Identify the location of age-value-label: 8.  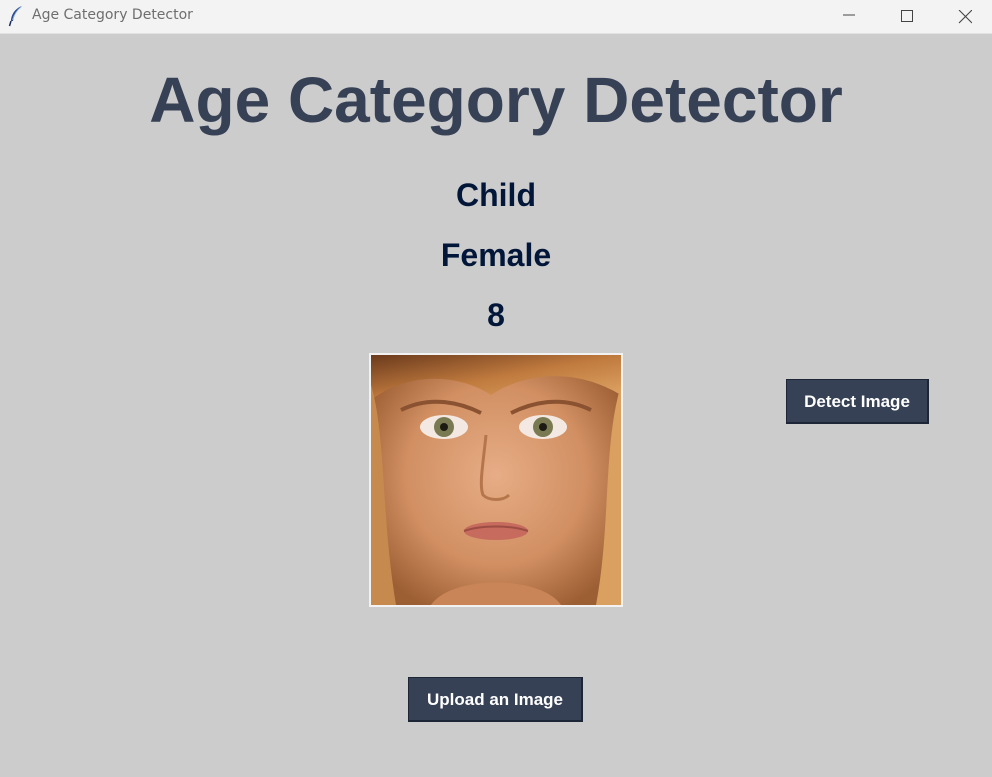
(496, 315).